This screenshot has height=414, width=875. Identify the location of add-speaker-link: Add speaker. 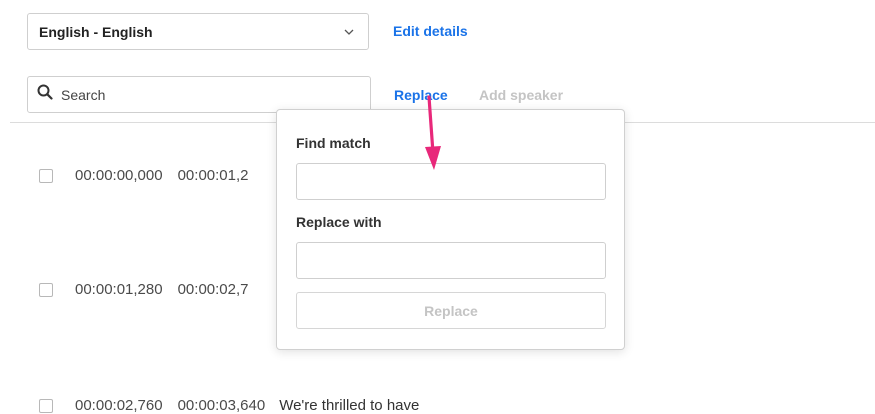
(521, 95).